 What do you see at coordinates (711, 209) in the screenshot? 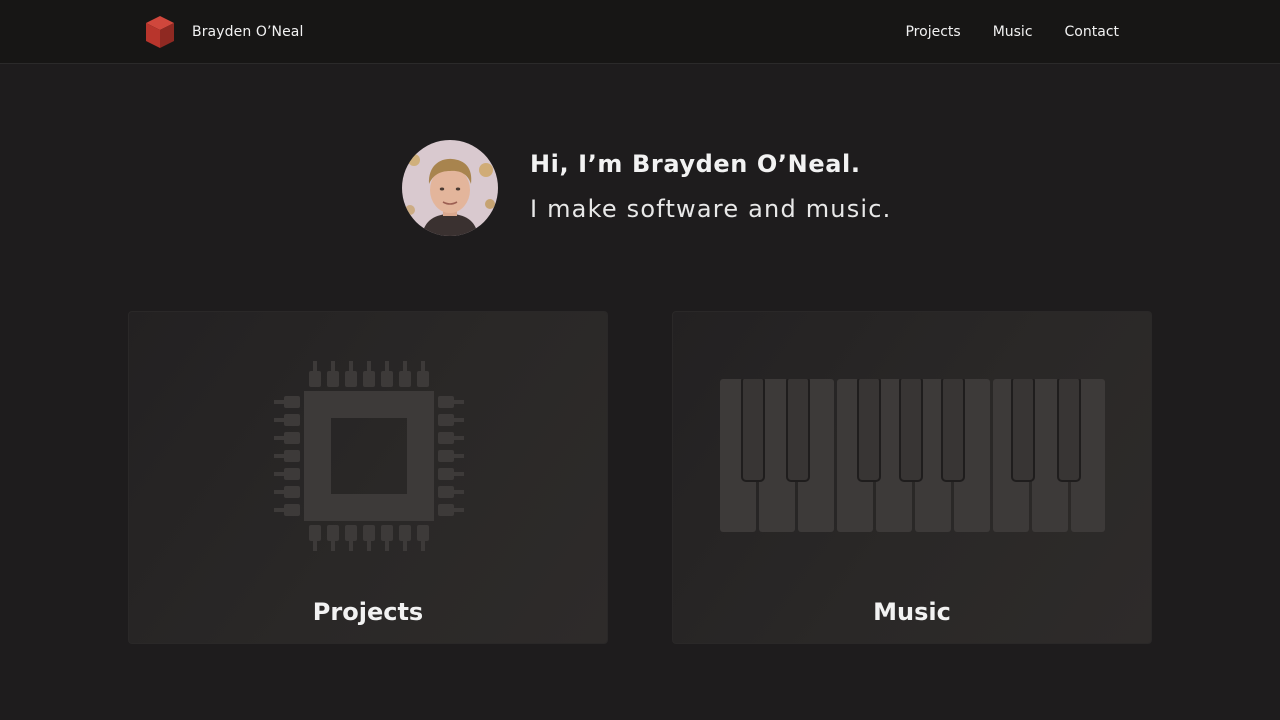
I see `hero-subtitle: I make software and music.` at bounding box center [711, 209].